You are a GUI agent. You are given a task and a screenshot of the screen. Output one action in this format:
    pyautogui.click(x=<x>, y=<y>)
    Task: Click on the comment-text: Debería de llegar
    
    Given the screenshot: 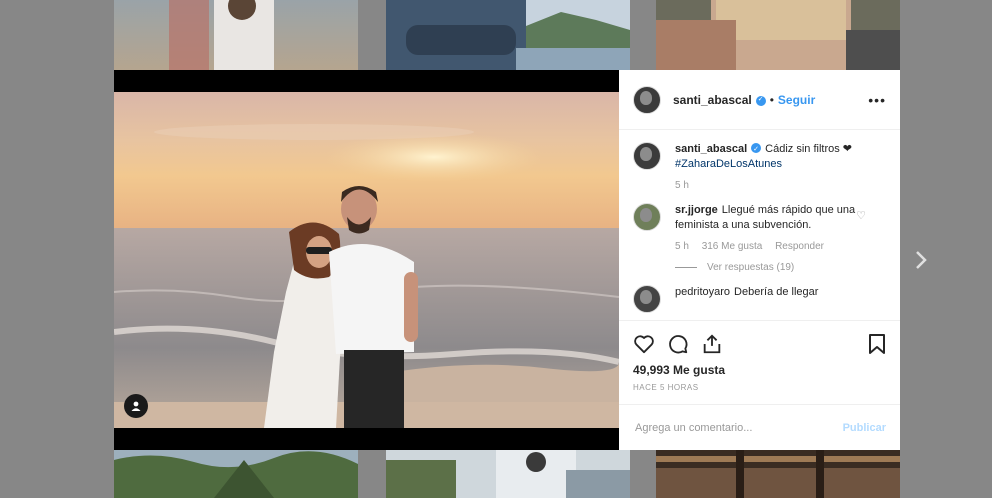 What is the action you would take?
    pyautogui.click(x=776, y=292)
    